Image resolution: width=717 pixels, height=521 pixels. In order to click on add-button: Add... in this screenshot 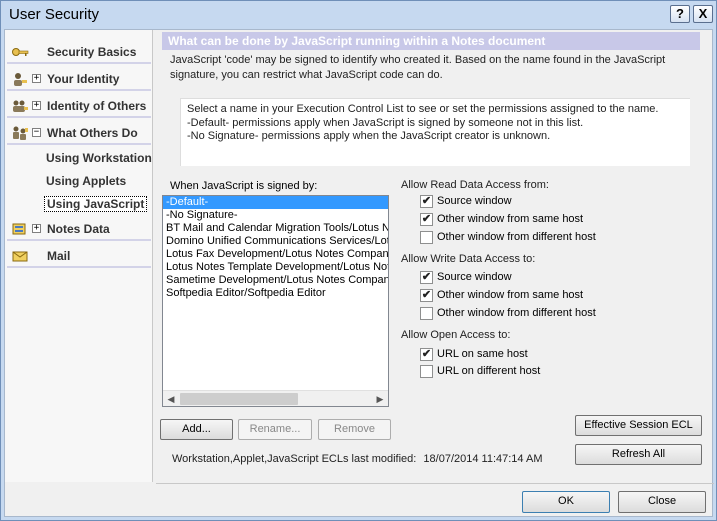, I will do `click(196, 429)`.